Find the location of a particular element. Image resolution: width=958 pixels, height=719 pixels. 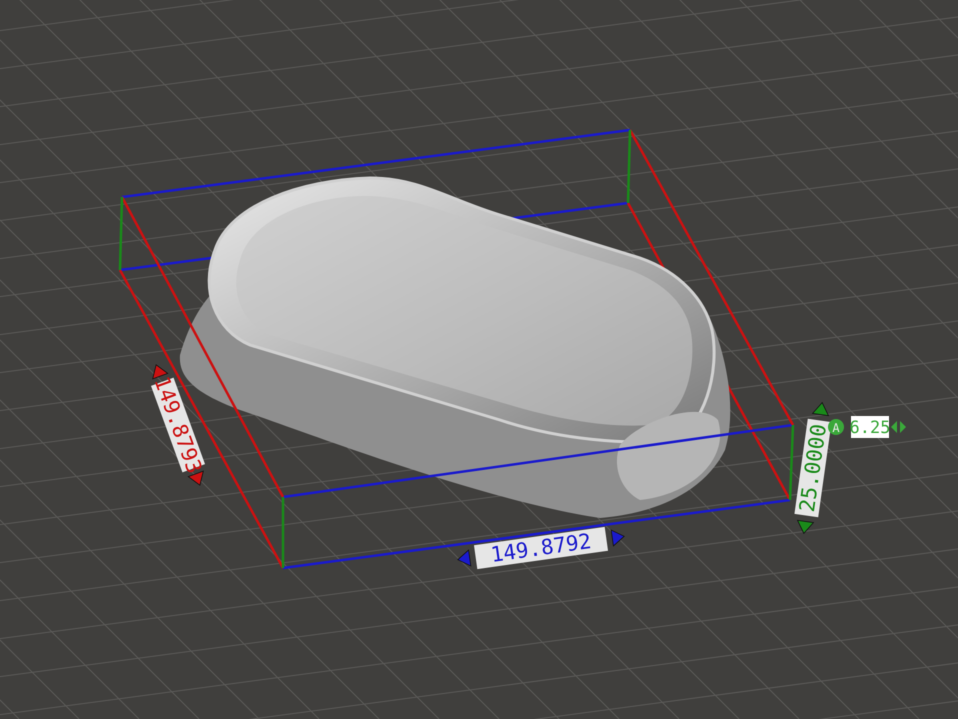

dimension-label: 149.8792 is located at coordinates (541, 548).